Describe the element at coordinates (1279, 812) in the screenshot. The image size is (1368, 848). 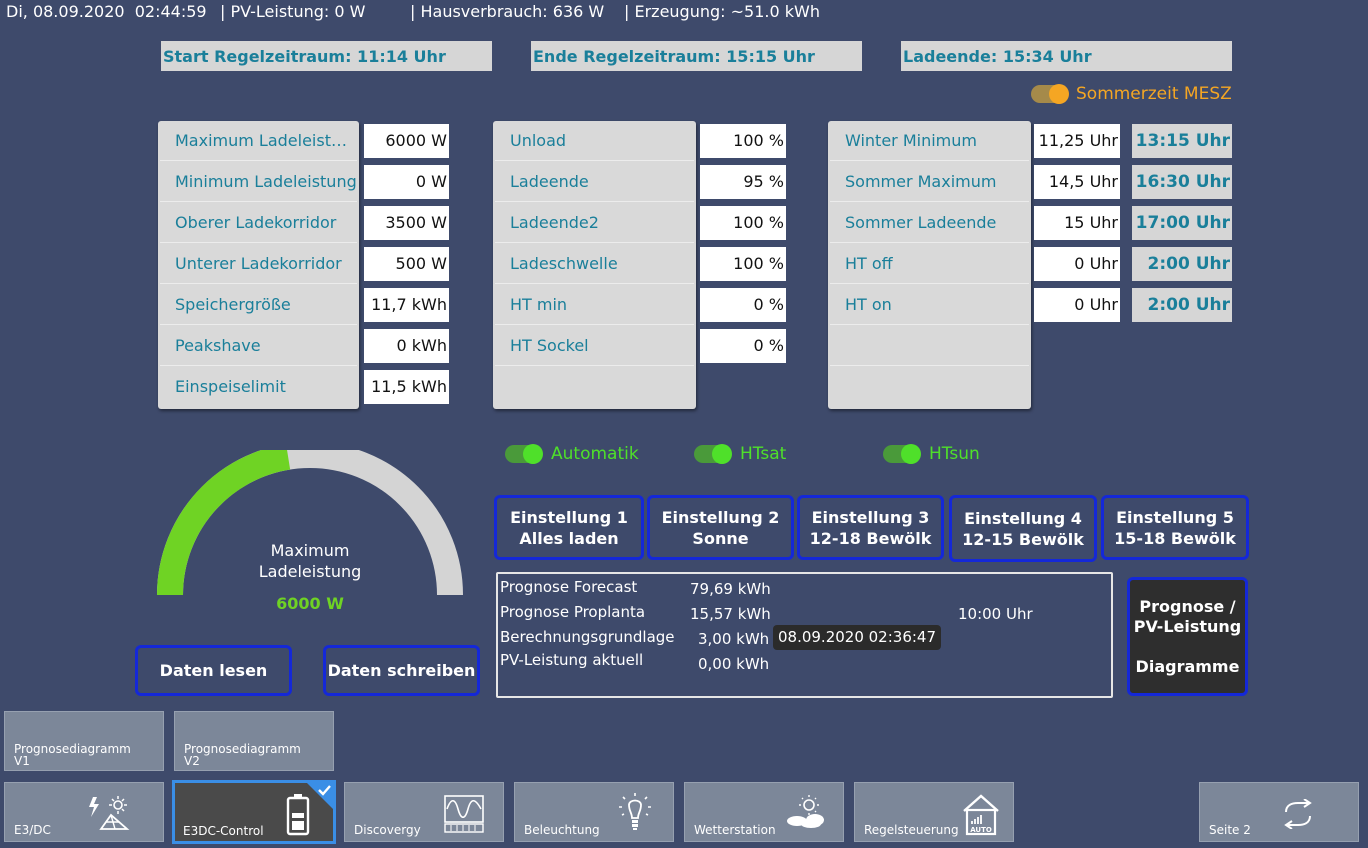
I see `nav-seite-2: Seite 2` at that location.